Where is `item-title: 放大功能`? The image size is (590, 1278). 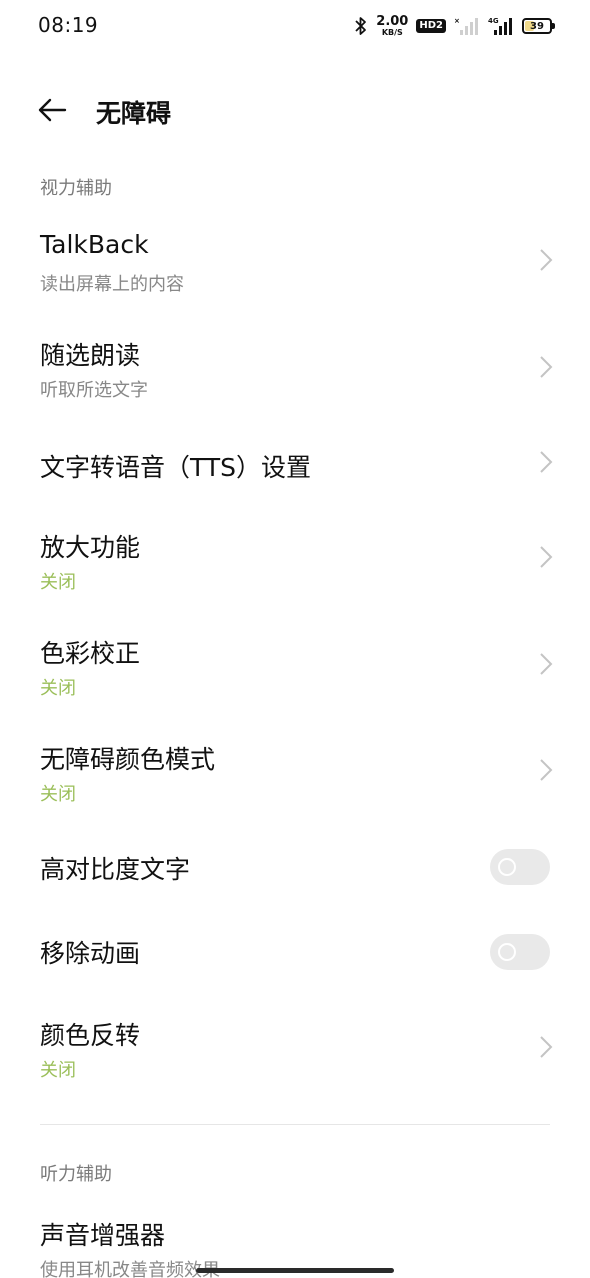 item-title: 放大功能 is located at coordinates (90, 547).